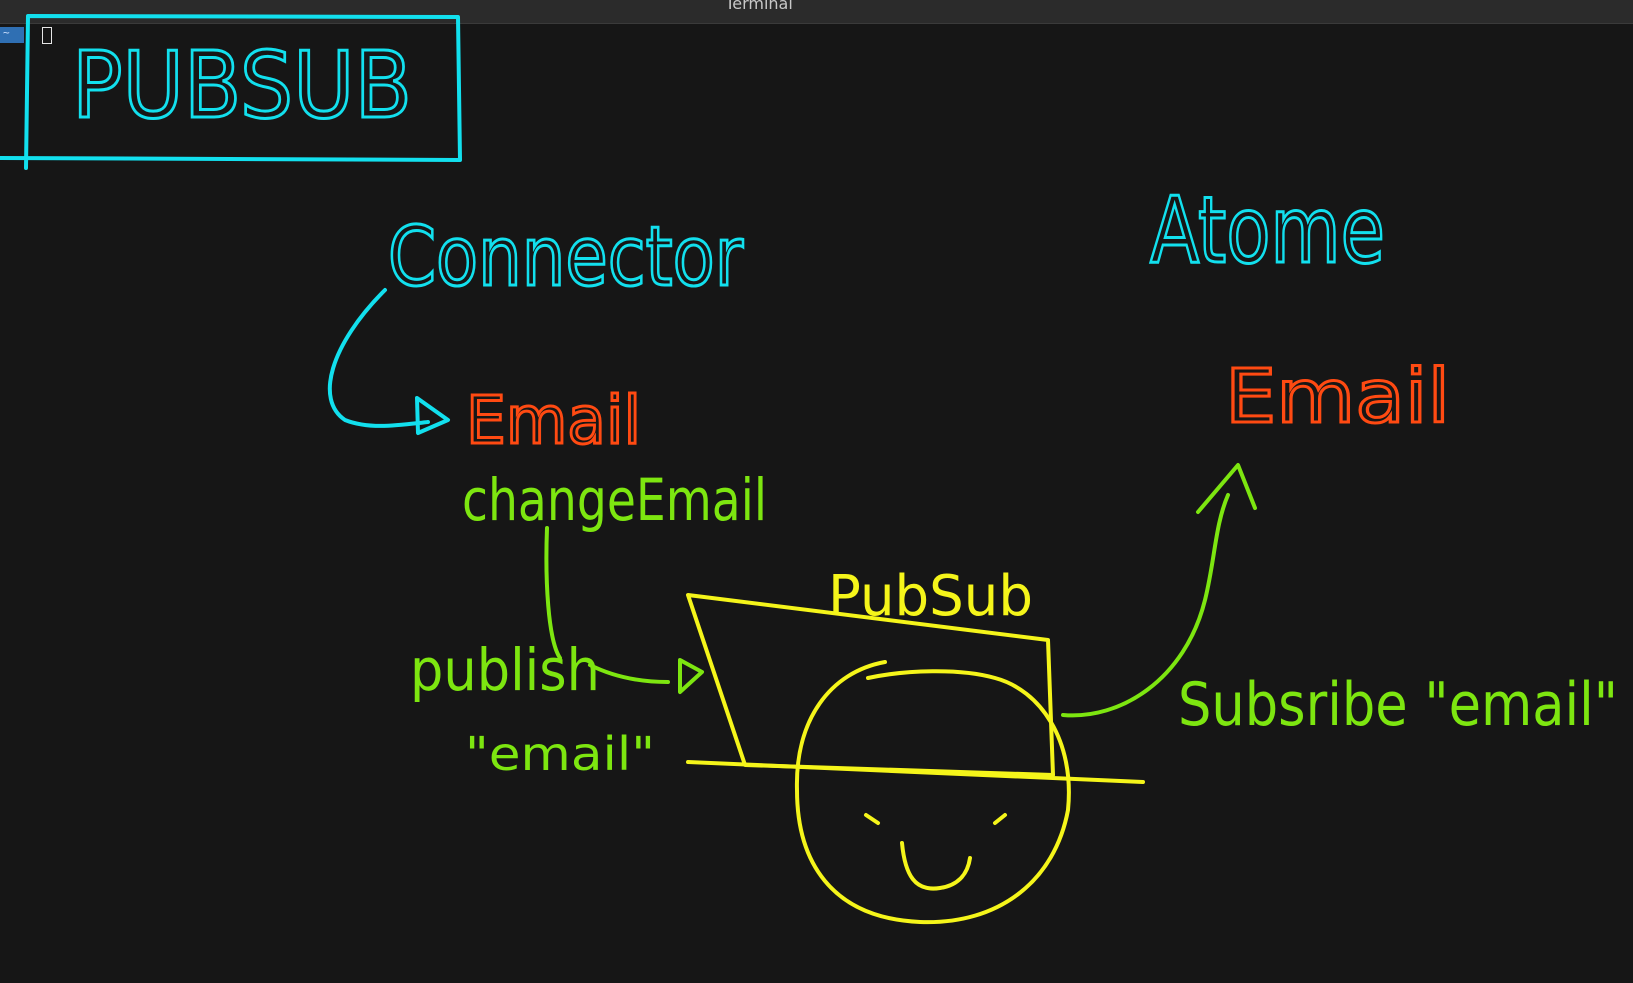 The image size is (1633, 983). What do you see at coordinates (1267, 230) in the screenshot?
I see `atom-label: Atome` at bounding box center [1267, 230].